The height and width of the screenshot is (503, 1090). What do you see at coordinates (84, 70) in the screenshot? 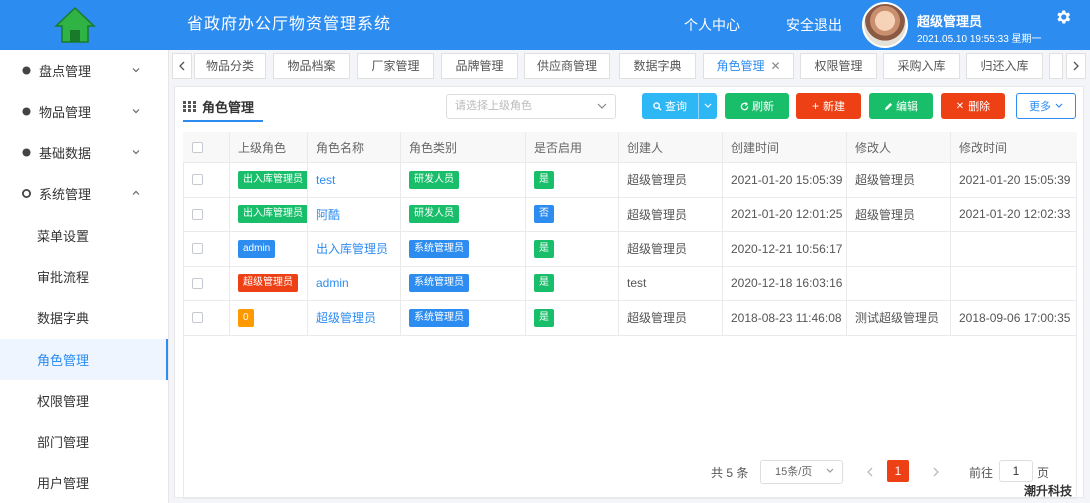
I see `sidebar-group-inventory: 盘点管理` at bounding box center [84, 70].